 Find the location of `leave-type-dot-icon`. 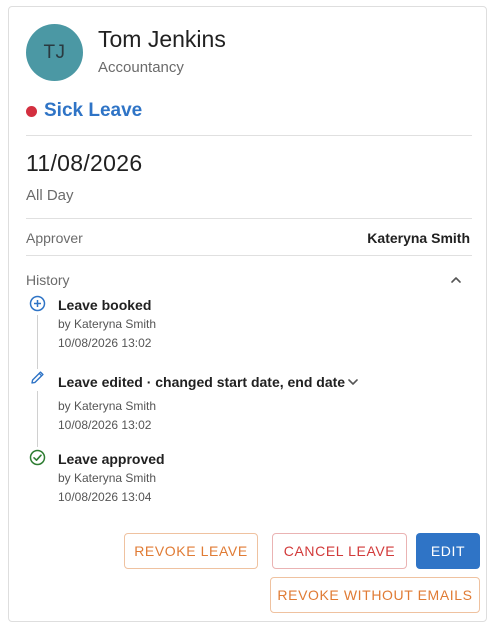

leave-type-dot-icon is located at coordinates (31, 111).